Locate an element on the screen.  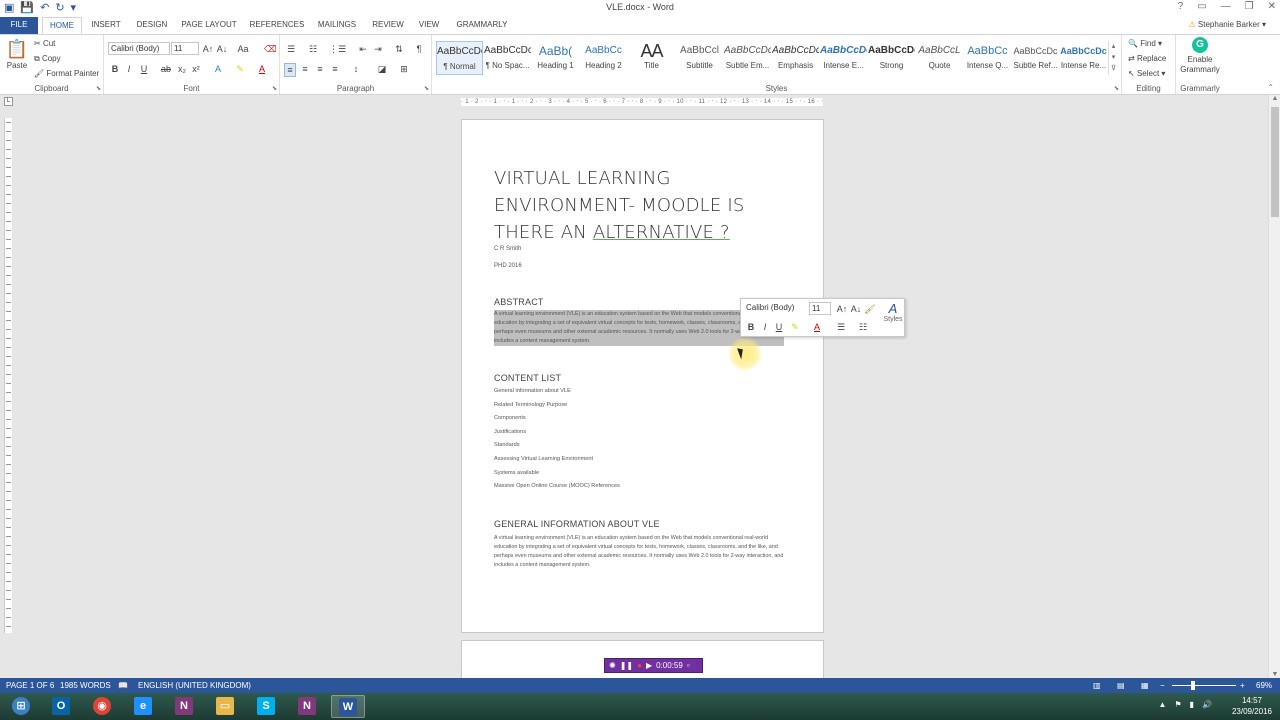
italic-icon: I is located at coordinates (129, 69).